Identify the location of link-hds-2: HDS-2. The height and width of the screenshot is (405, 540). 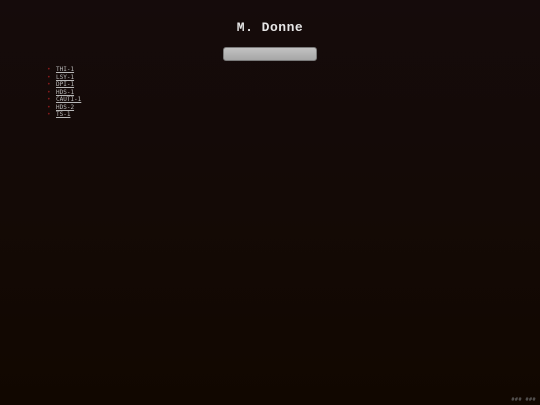
(65, 108).